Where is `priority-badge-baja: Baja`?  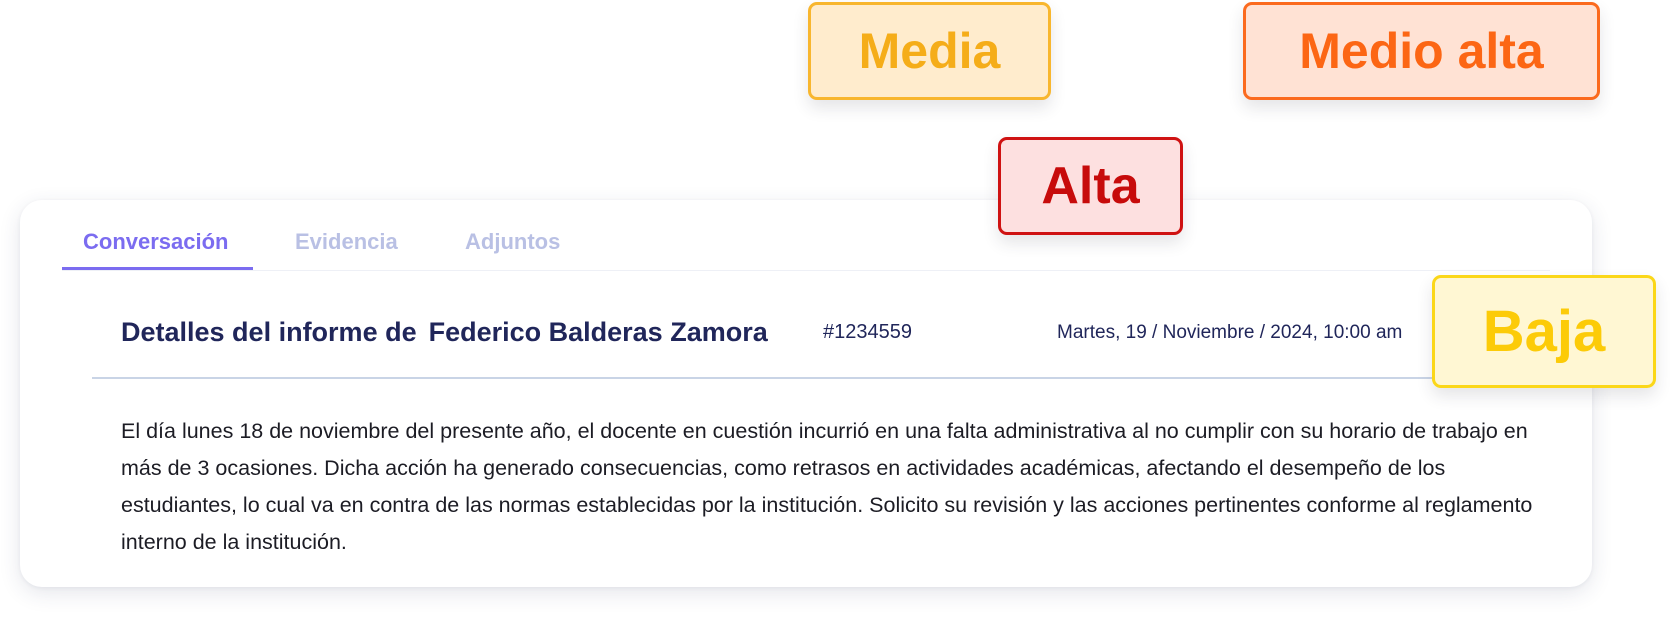
priority-badge-baja: Baja is located at coordinates (1544, 331).